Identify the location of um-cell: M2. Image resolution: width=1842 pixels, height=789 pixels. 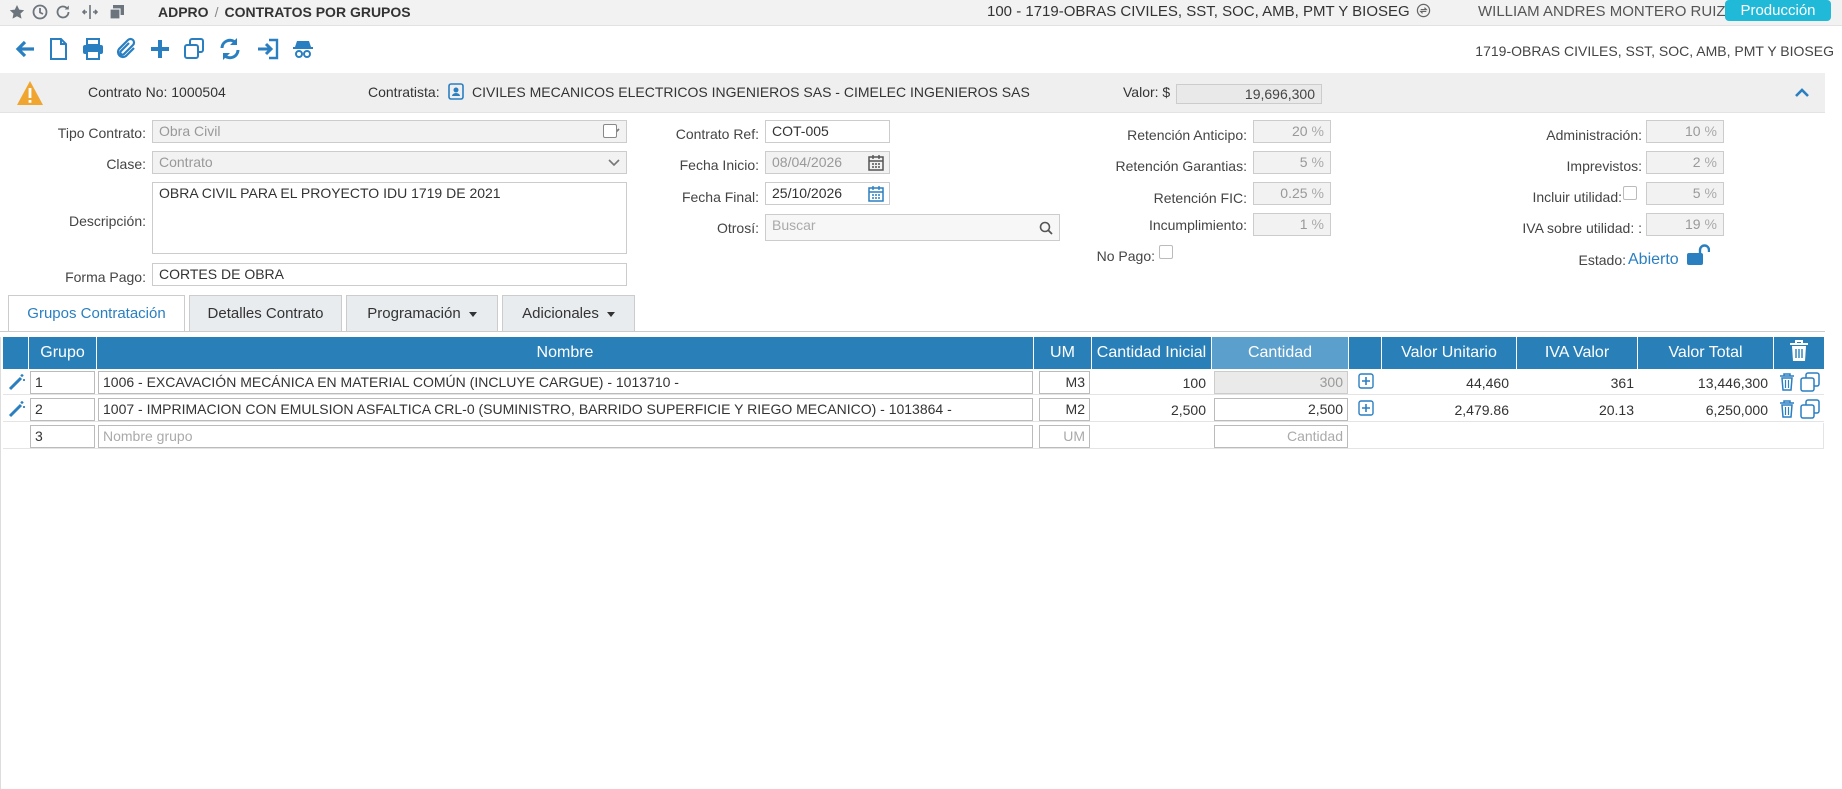
(1064, 409).